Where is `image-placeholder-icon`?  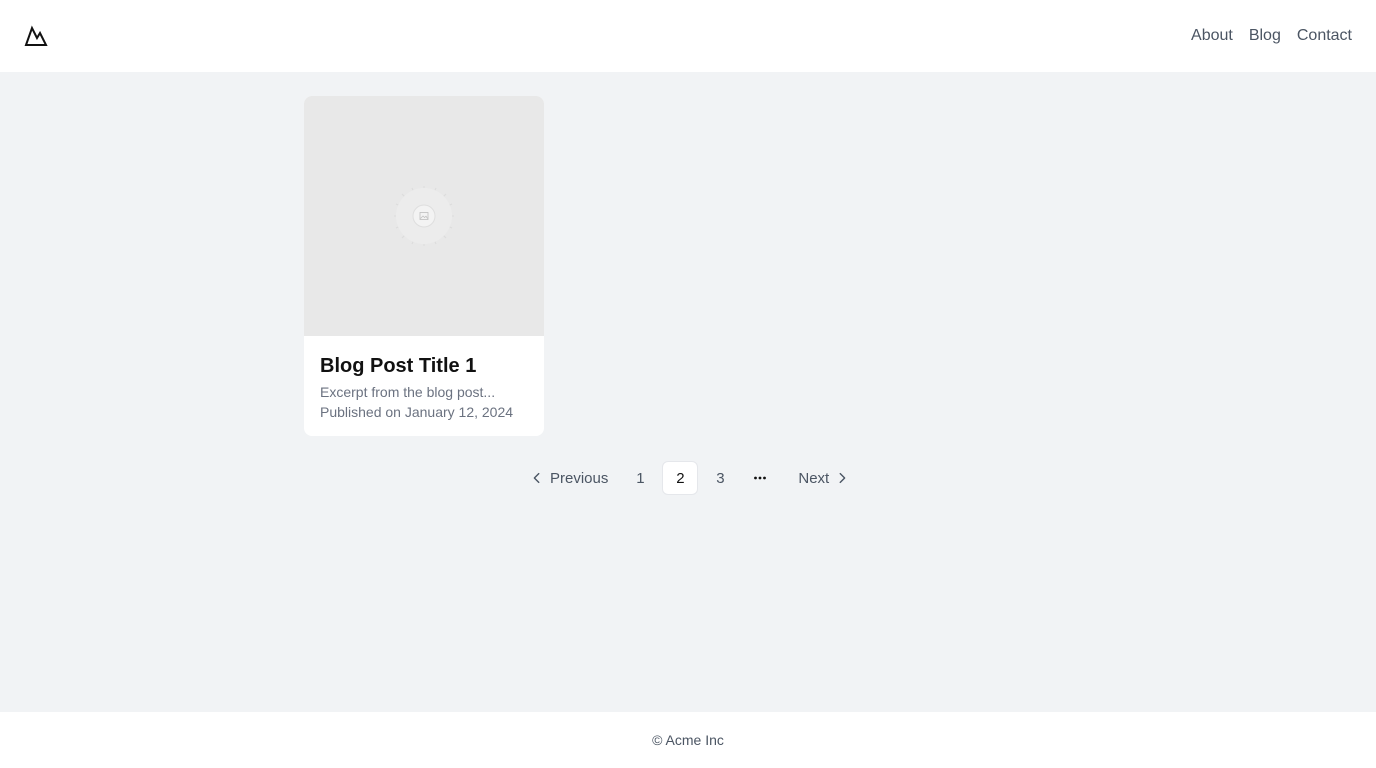 image-placeholder-icon is located at coordinates (424, 216).